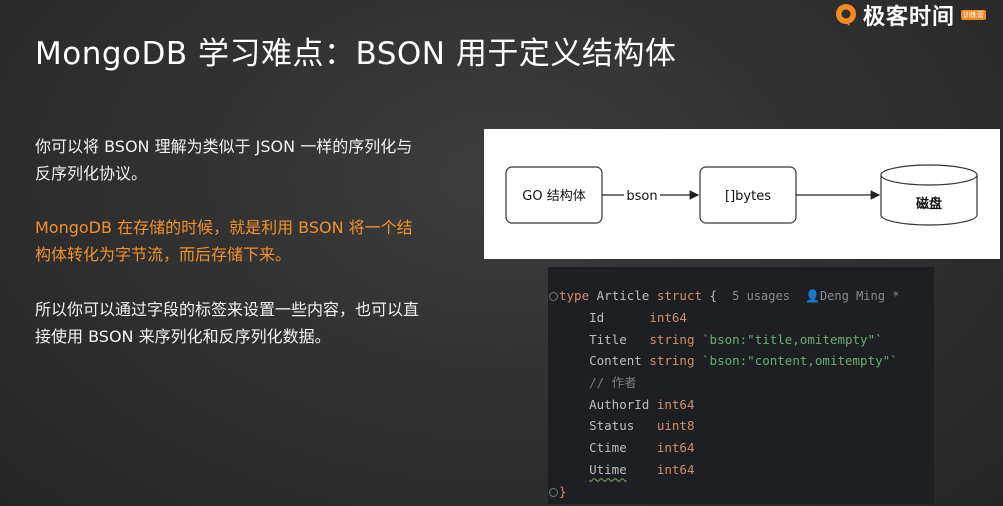 This screenshot has width=1003, height=506. I want to click on brand-logo: 极客时间 训练营, so click(910, 15).